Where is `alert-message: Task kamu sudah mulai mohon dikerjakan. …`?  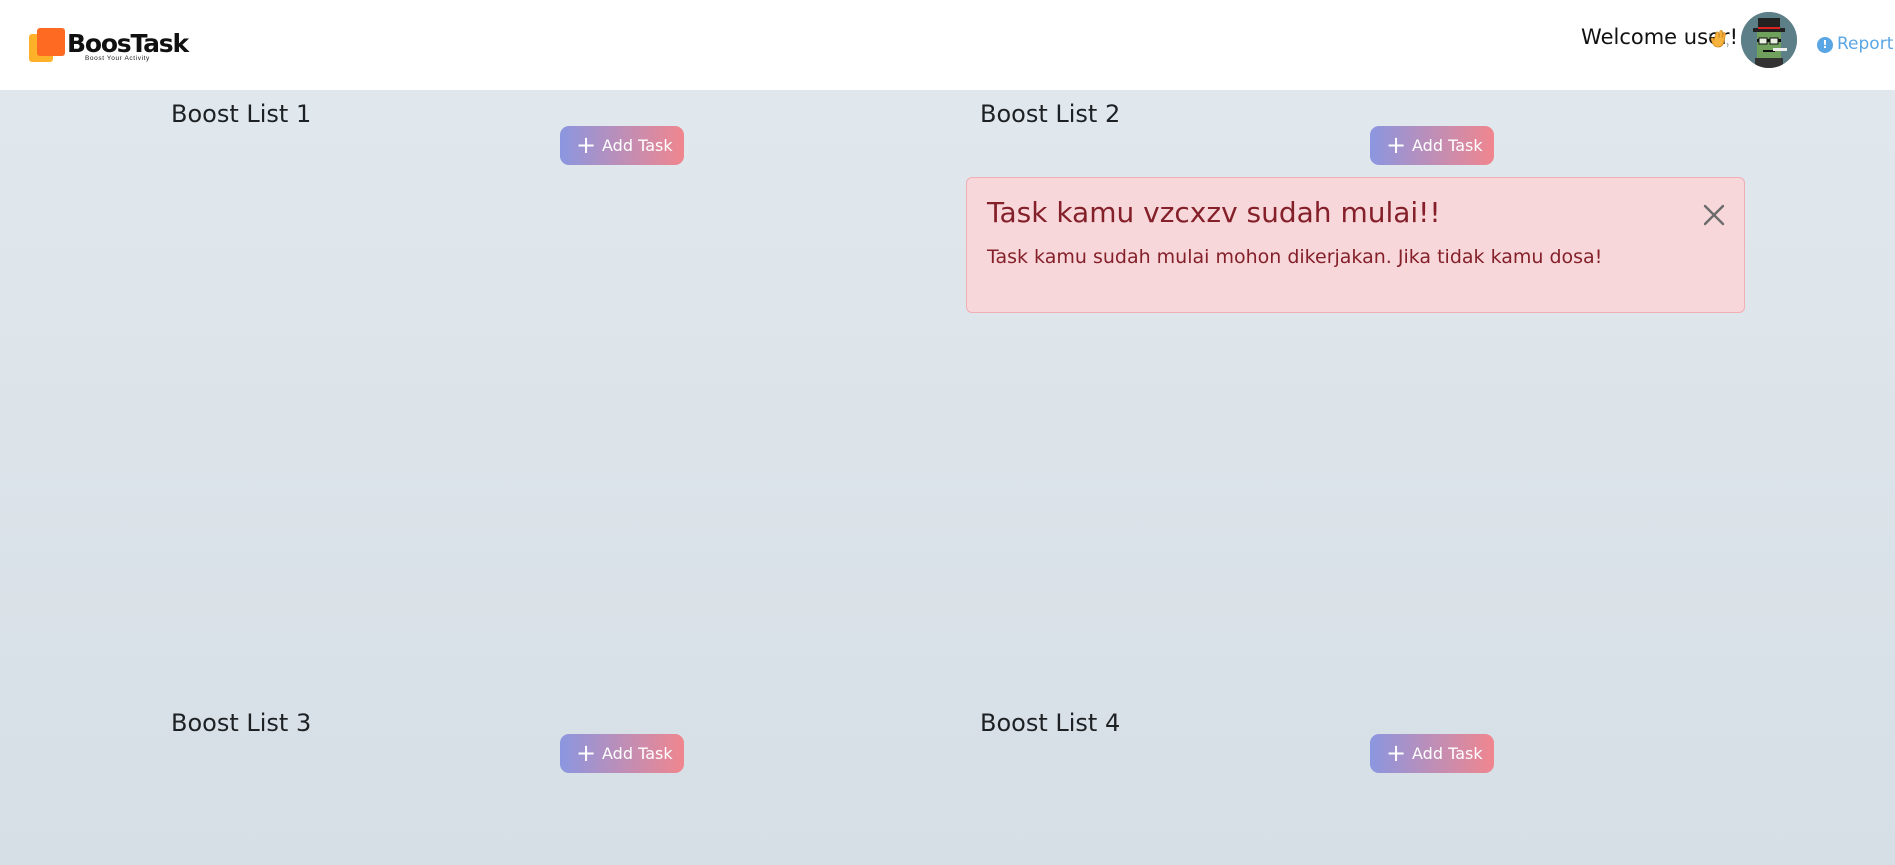
alert-message: Task kamu sudah mulai mohon dikerjakan. … is located at coordinates (1295, 257).